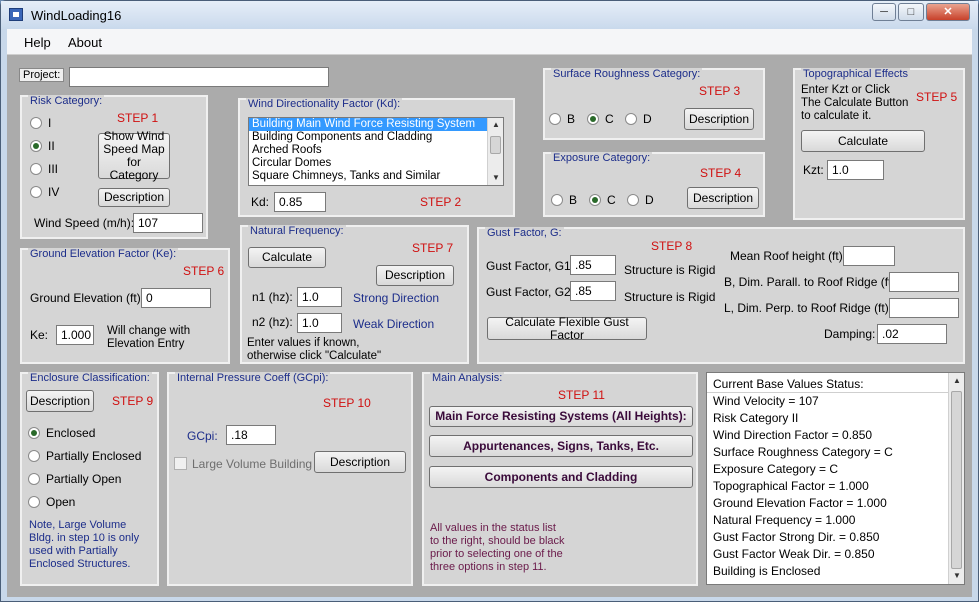  Describe the element at coordinates (869, 256) in the screenshot. I see `roof-height-input` at that location.